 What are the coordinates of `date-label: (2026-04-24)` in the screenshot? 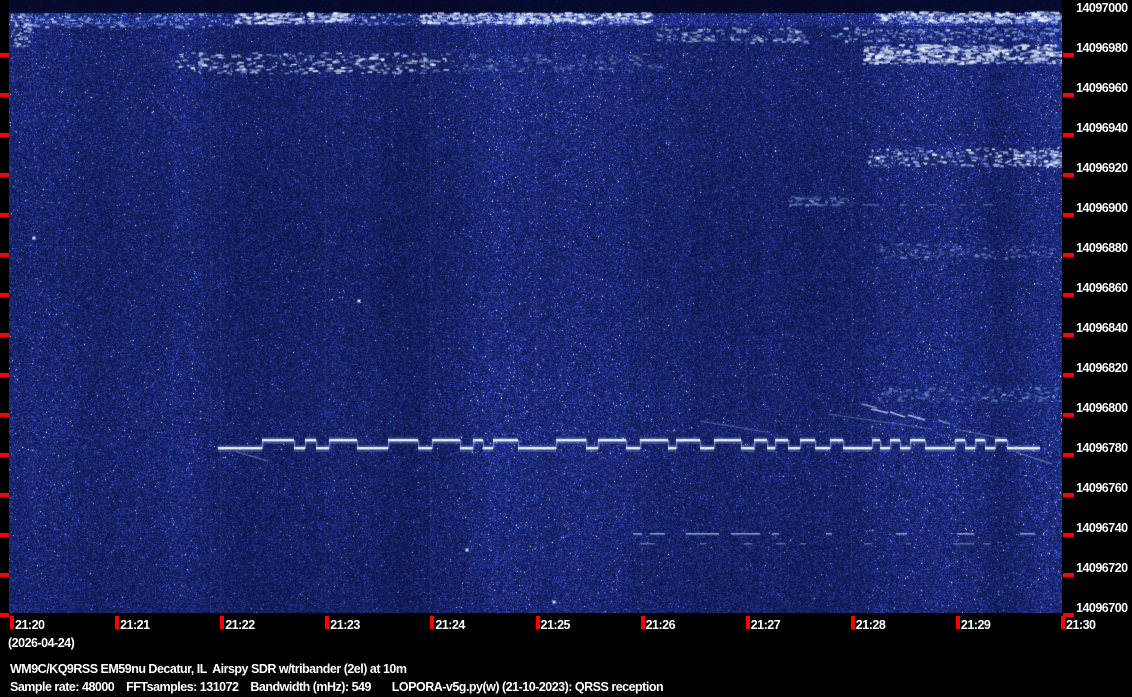 It's located at (41, 643).